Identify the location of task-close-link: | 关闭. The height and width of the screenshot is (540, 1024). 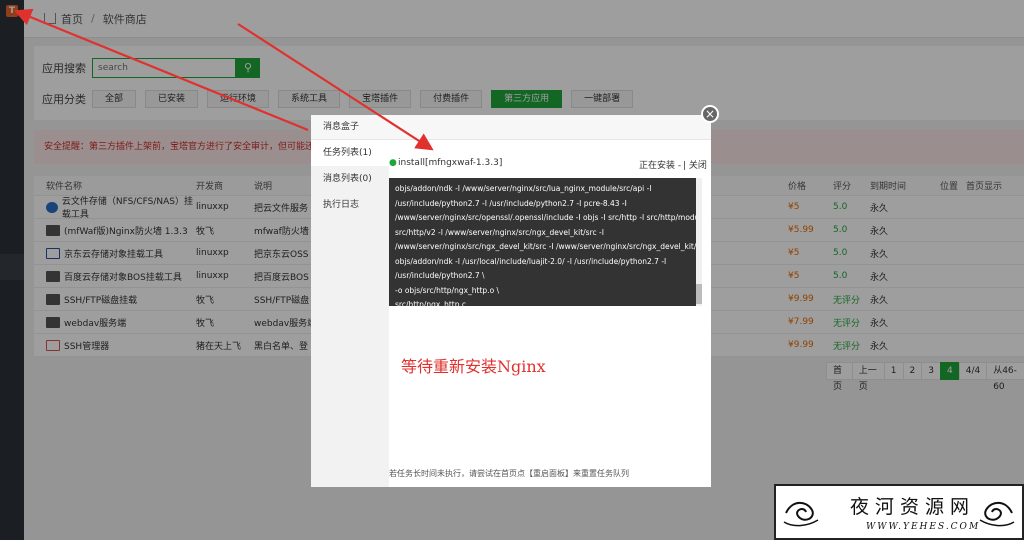
(695, 164).